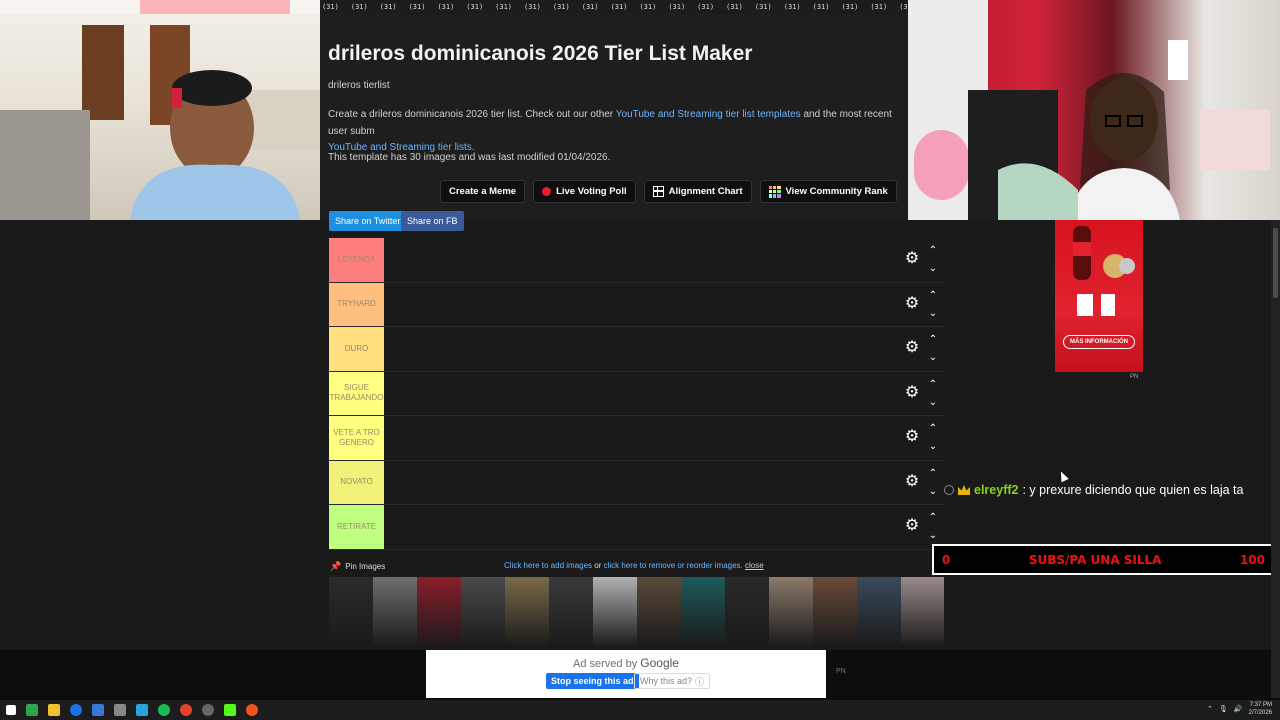  I want to click on share-facebook-button: Share on FB, so click(432, 221).